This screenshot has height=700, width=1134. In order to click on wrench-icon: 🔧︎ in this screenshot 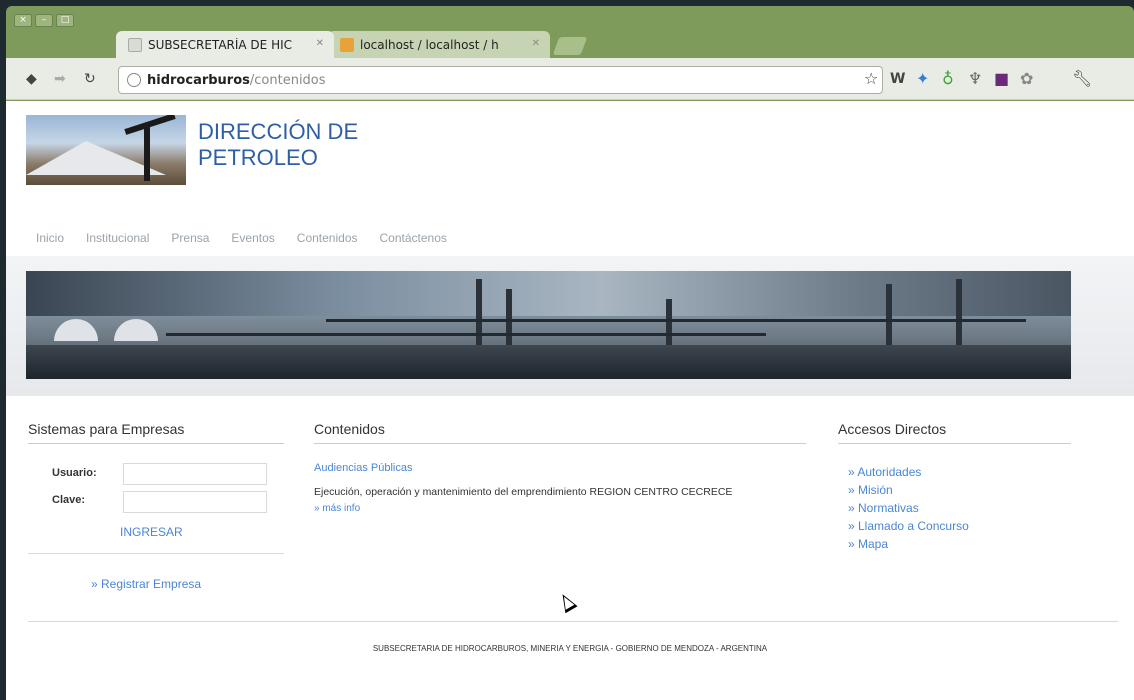, I will do `click(1082, 78)`.